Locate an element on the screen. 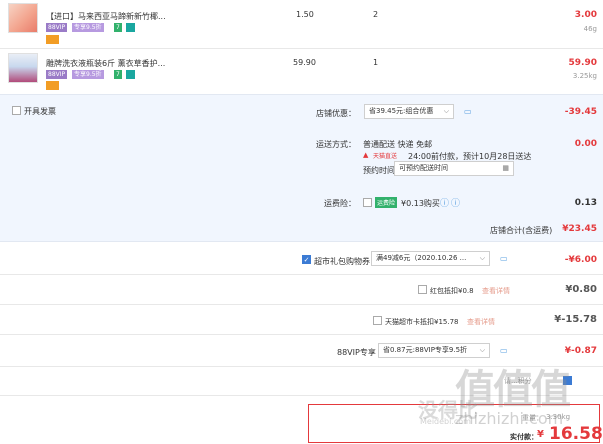 The height and width of the screenshot is (444, 603). tmall-direct-logo: 天猫直送 is located at coordinates (385, 156).